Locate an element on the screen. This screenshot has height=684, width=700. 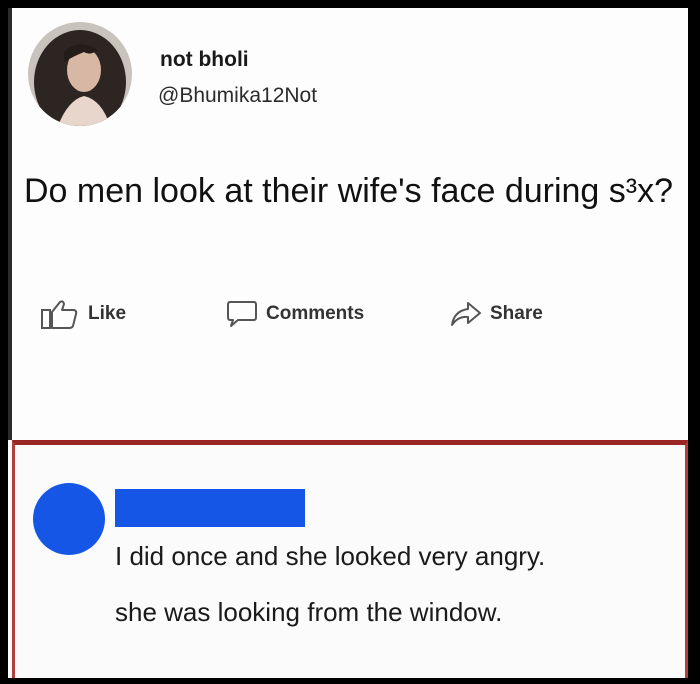
like-button: Like is located at coordinates (83, 314).